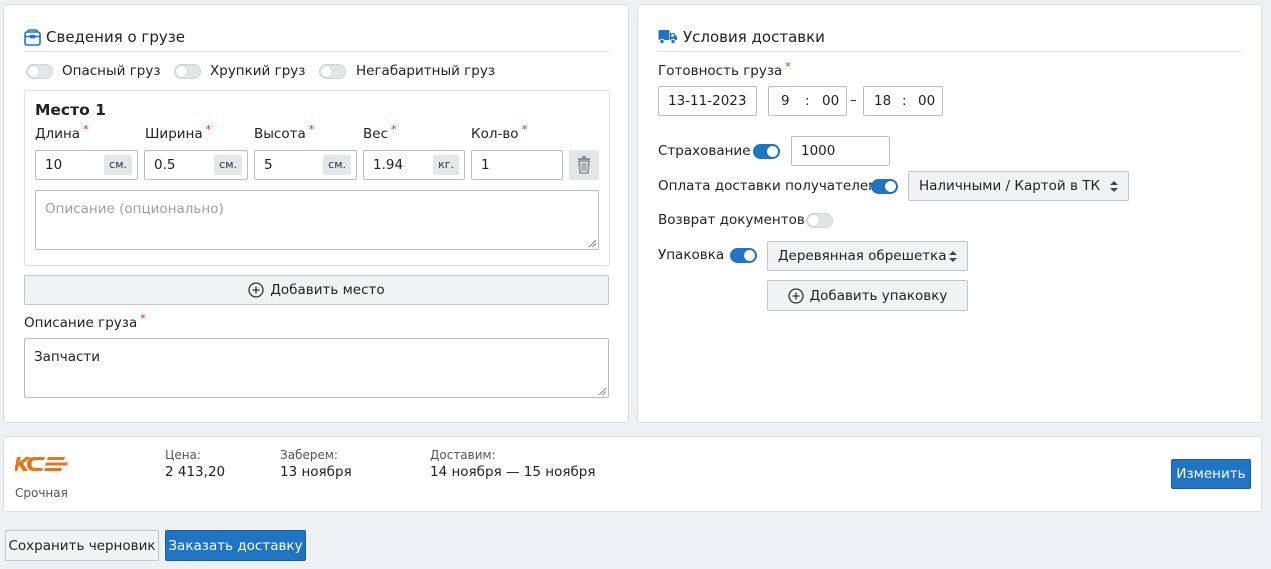 The image size is (1271, 569). I want to click on length-value: 10, so click(54, 165).